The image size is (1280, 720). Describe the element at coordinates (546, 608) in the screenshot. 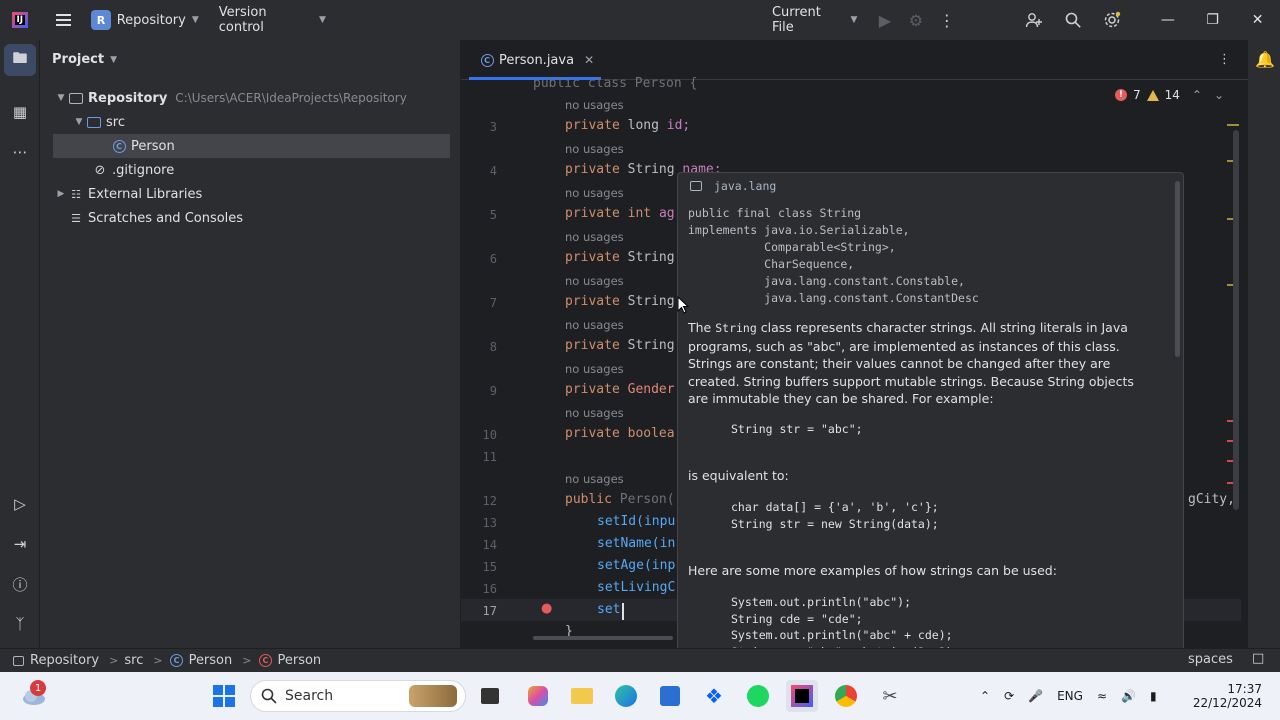

I see `error-bulb-icon: ●` at that location.